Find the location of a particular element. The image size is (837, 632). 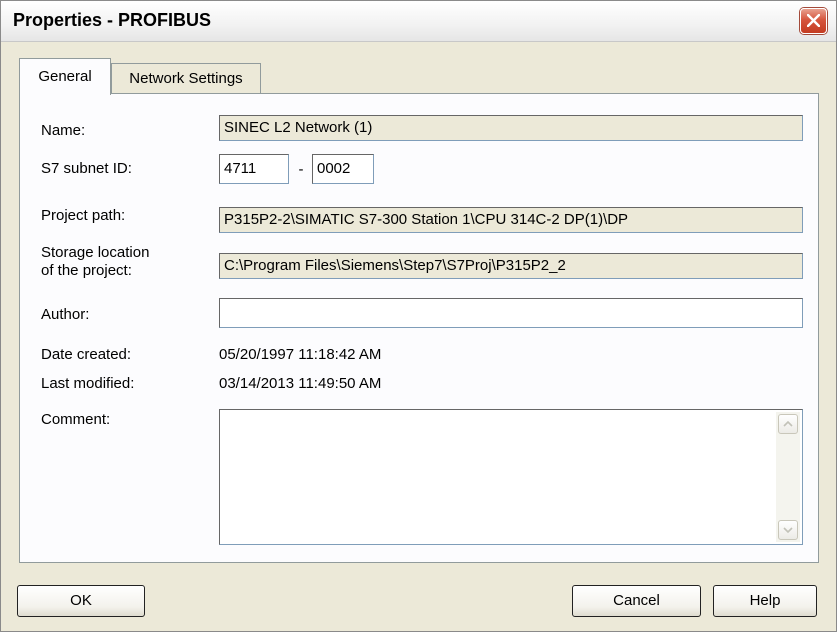

subnet-id-part1-field: 4711 is located at coordinates (254, 169).